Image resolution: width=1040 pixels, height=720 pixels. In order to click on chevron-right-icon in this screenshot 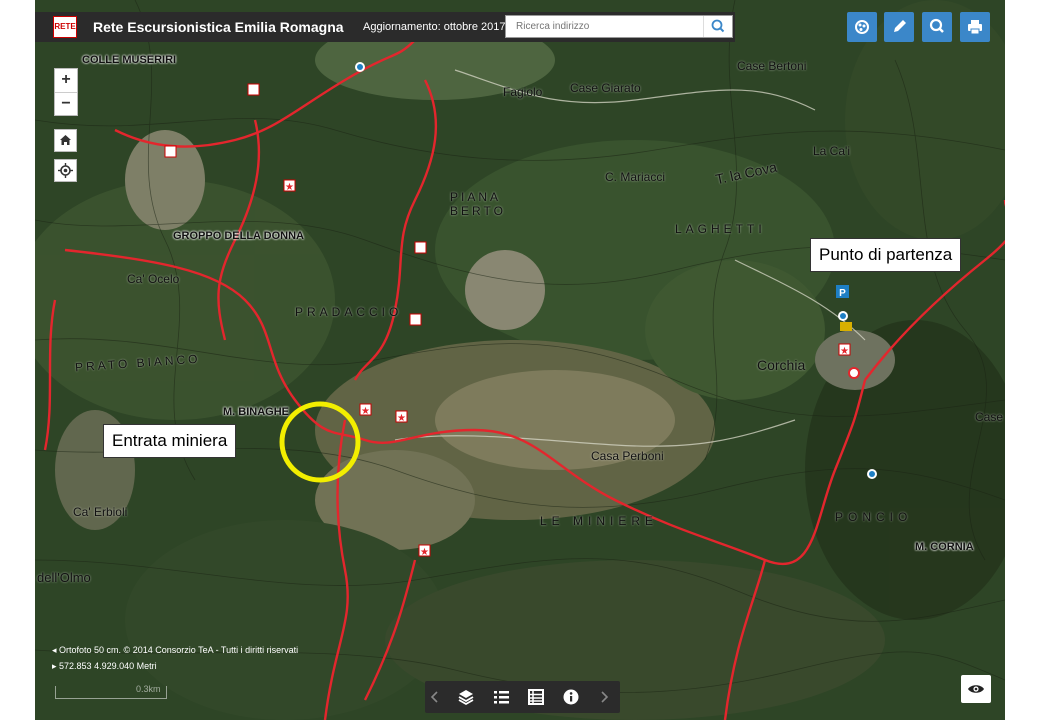, I will do `click(605, 697)`.